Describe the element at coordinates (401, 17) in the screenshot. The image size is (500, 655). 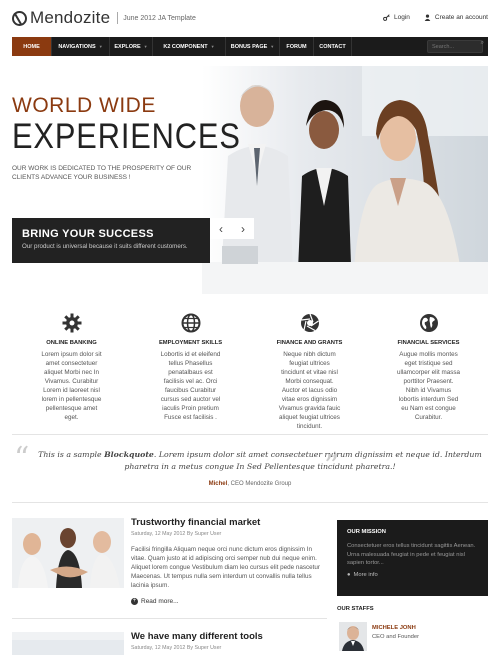
I see `login-label: Login` at that location.